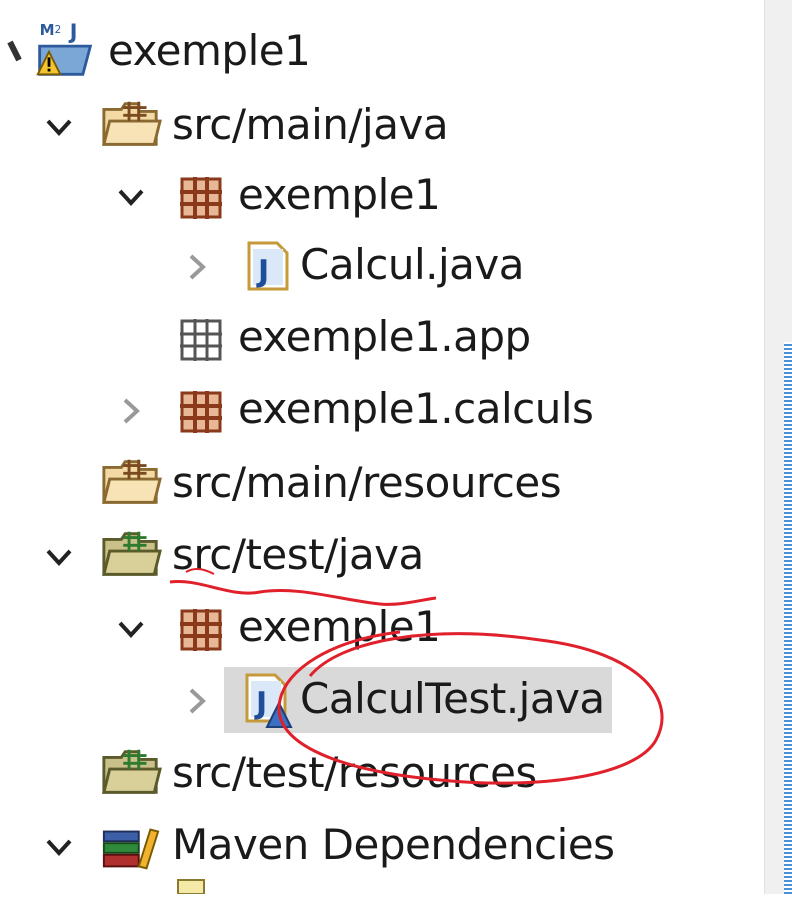 The width and height of the screenshot is (792, 898). I want to click on empty-package-icon, so click(201, 340).